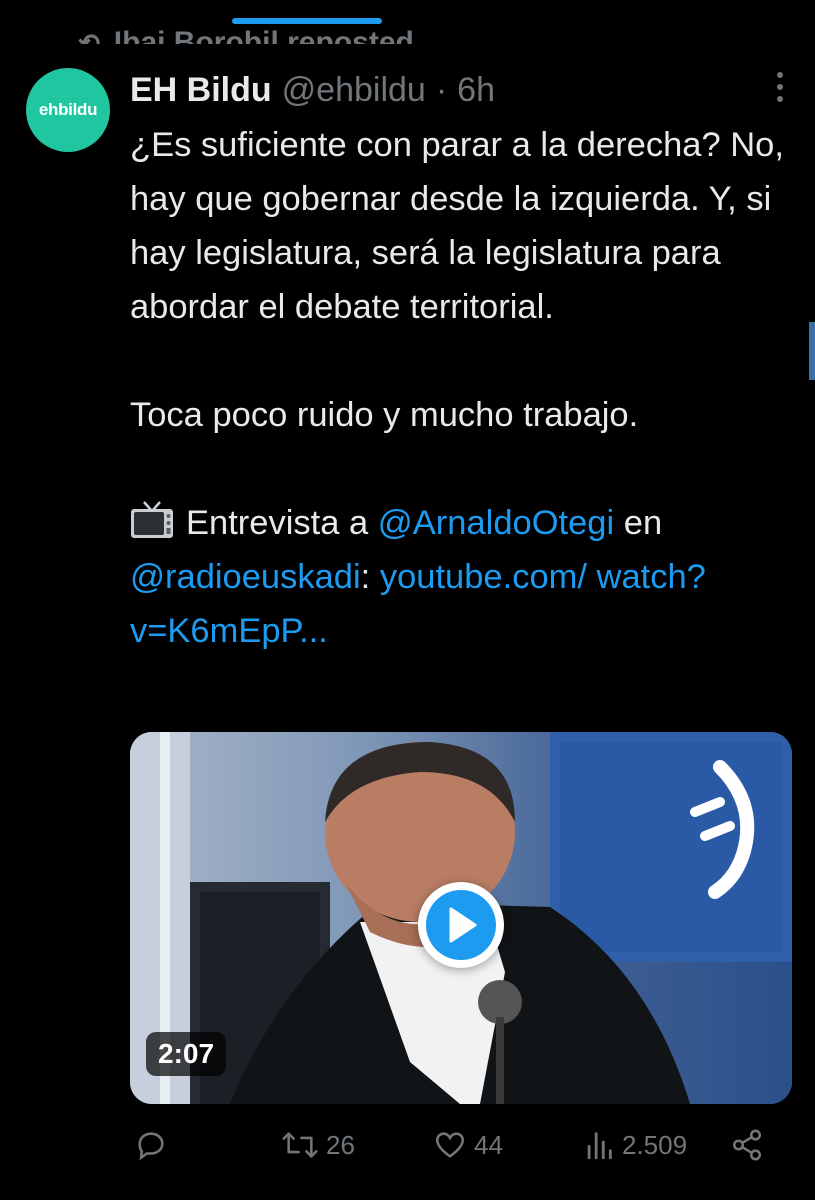  I want to click on more-icon, so click(780, 87).